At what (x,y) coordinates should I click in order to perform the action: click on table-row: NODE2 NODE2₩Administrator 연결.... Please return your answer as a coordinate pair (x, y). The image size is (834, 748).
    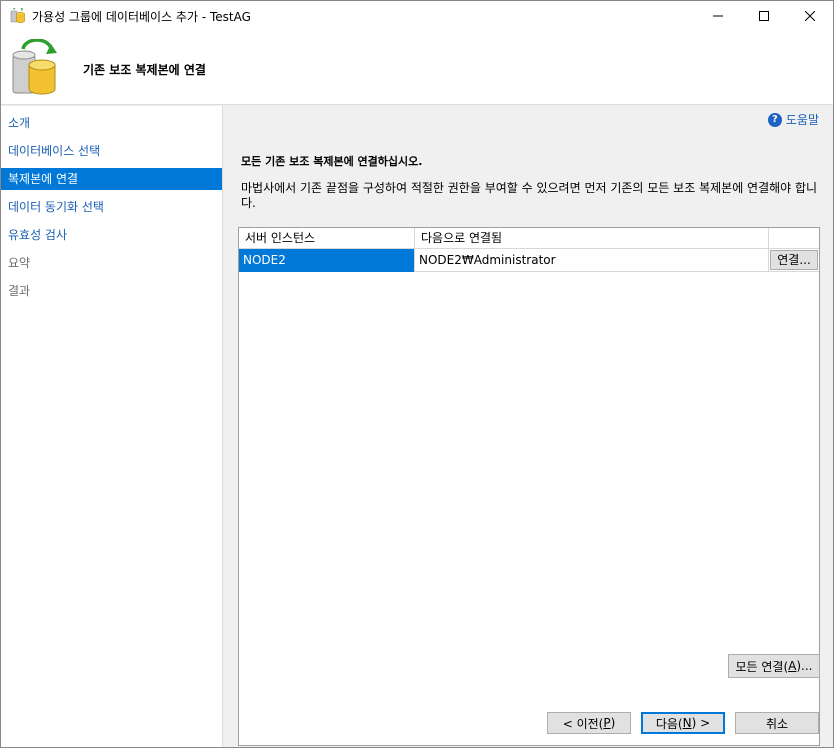
    Looking at the image, I should click on (529, 260).